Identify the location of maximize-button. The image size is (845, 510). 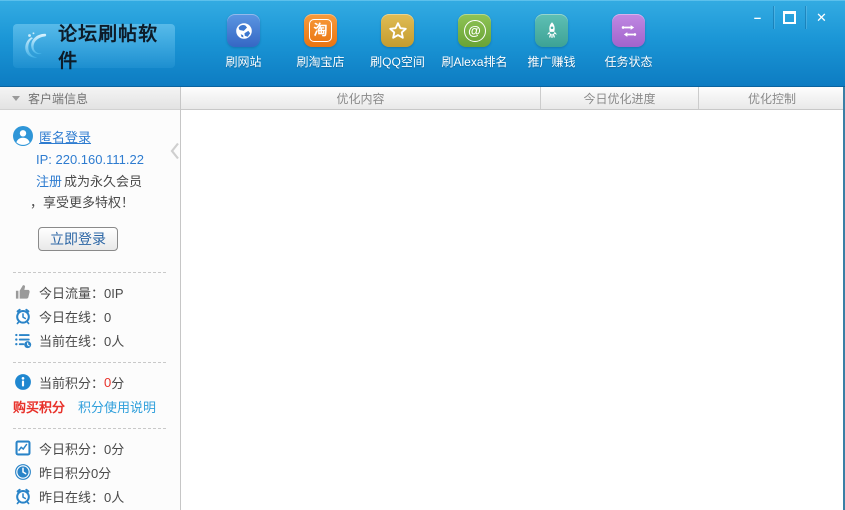
(789, 17).